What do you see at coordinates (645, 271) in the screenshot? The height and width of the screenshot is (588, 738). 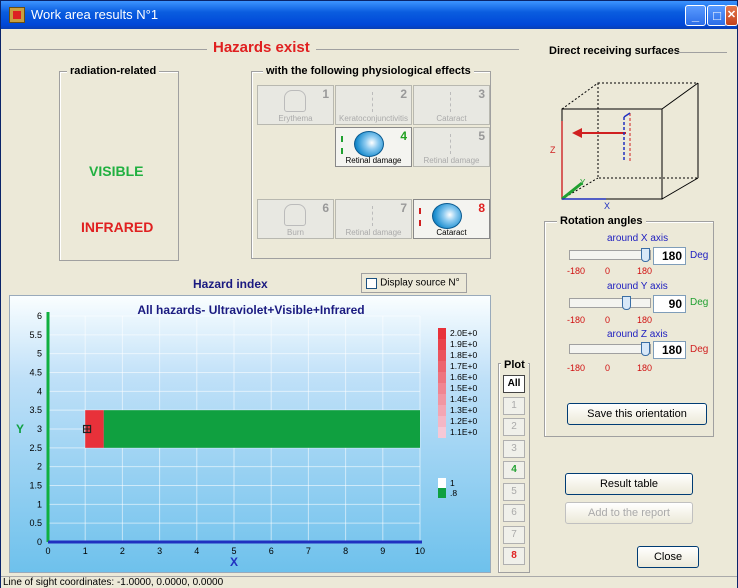 I see `rot-x-max: 180` at bounding box center [645, 271].